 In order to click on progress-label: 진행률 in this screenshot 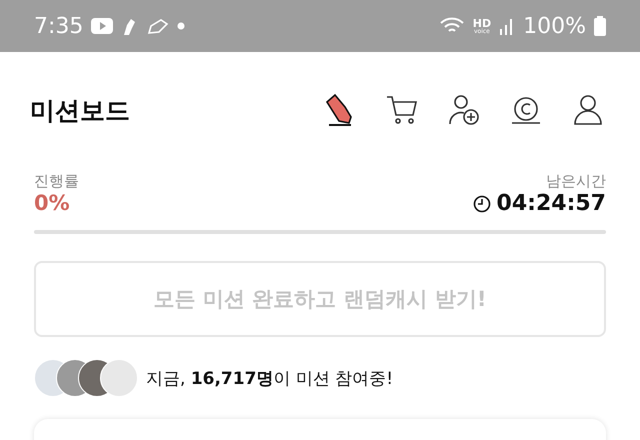, I will do `click(56, 181)`.